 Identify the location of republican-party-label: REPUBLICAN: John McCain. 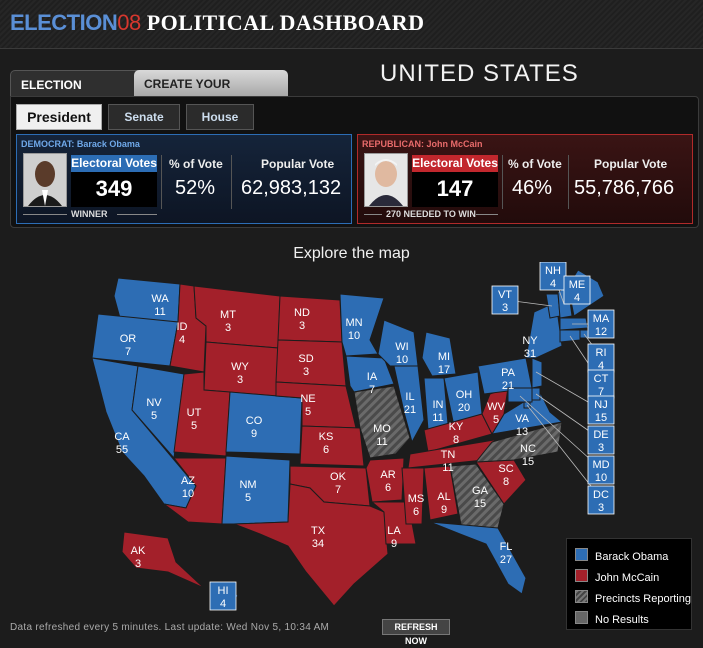
(422, 144).